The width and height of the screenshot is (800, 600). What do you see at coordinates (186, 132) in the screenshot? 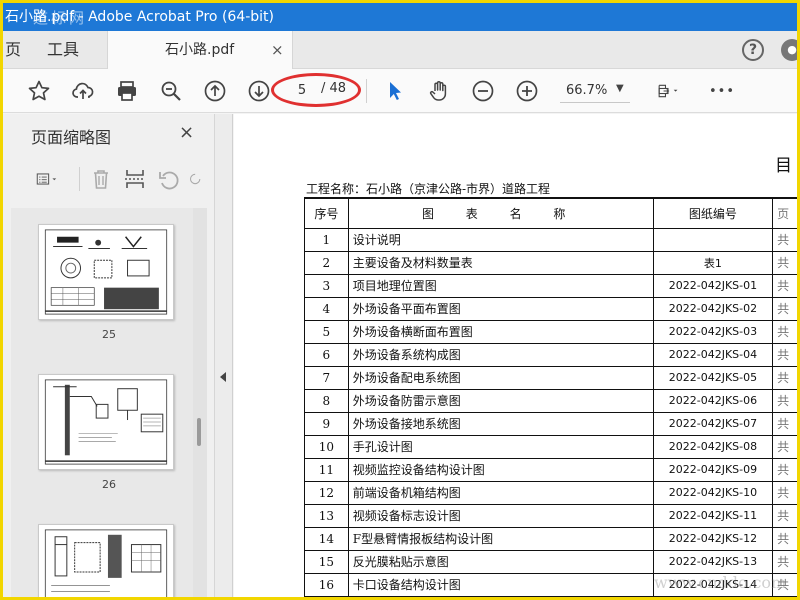
I see `pane-close-icon: ×` at bounding box center [186, 132].